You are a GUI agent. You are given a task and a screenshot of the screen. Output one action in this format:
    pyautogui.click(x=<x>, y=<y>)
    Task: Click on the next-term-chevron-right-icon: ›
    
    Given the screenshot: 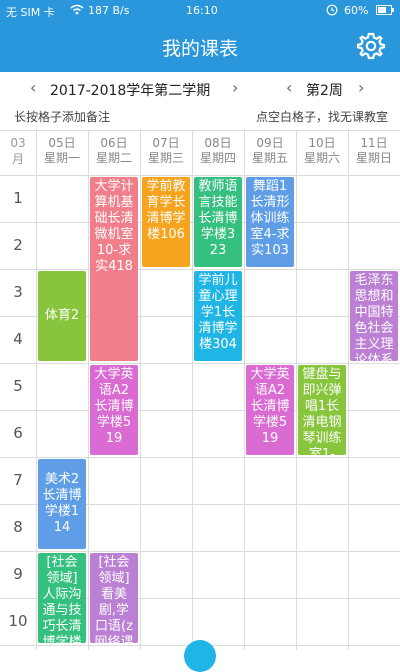 What is the action you would take?
    pyautogui.click(x=235, y=87)
    